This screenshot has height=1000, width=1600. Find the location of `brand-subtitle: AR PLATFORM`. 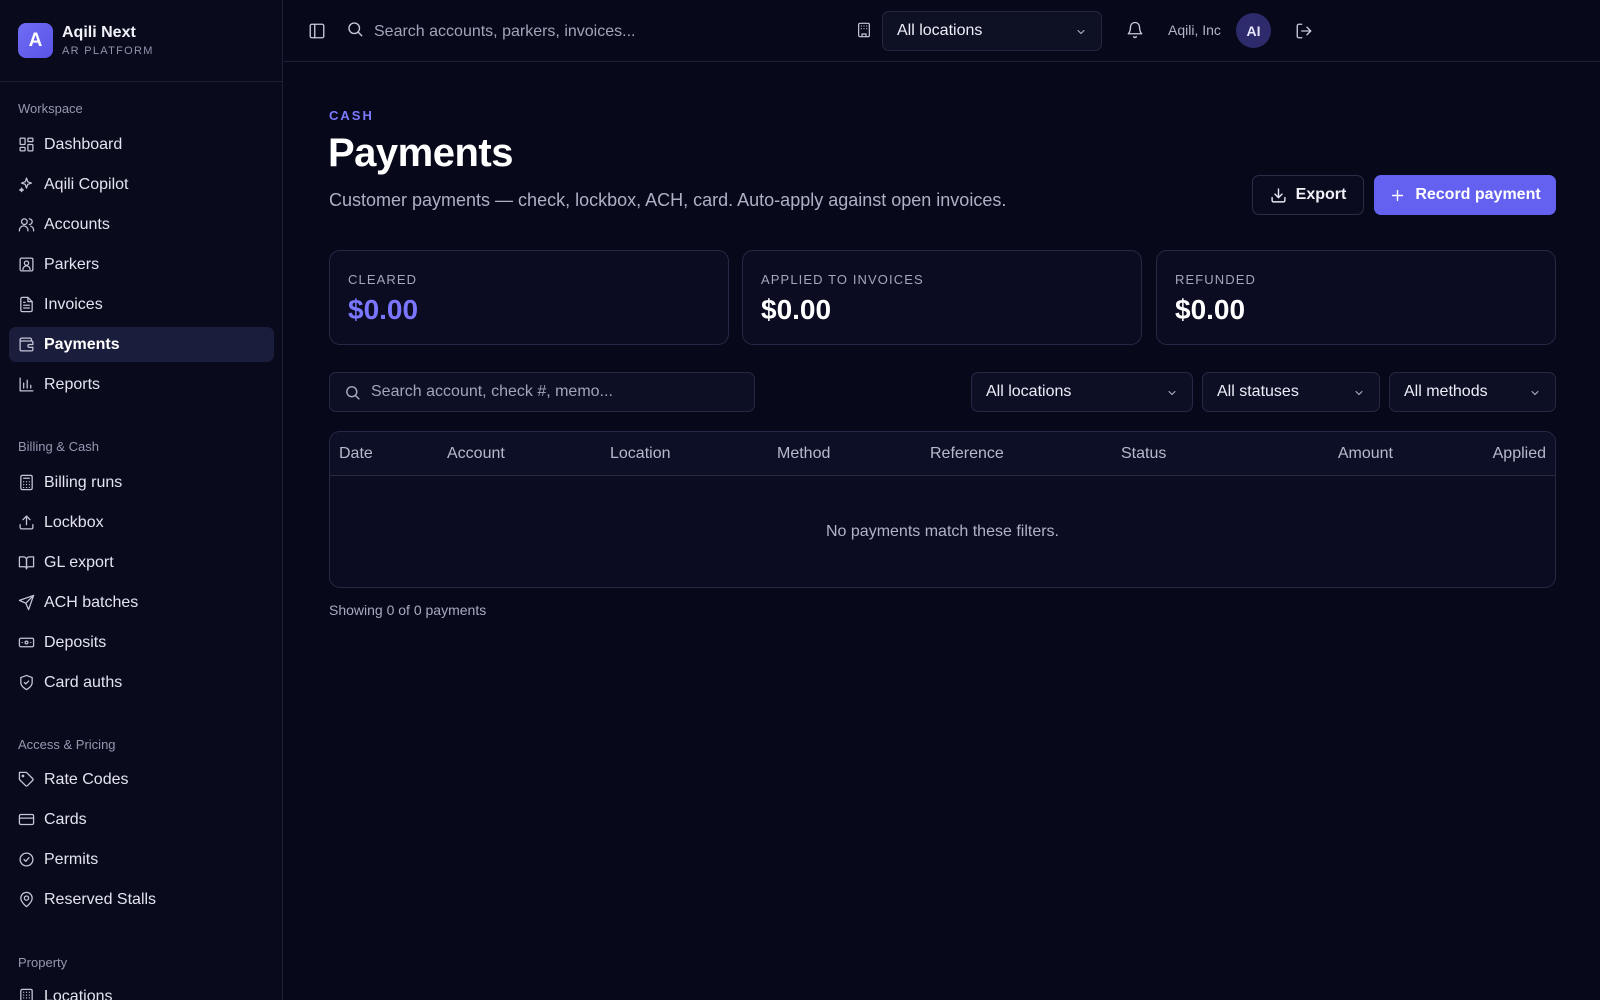

brand-subtitle: AR PLATFORM is located at coordinates (108, 51).